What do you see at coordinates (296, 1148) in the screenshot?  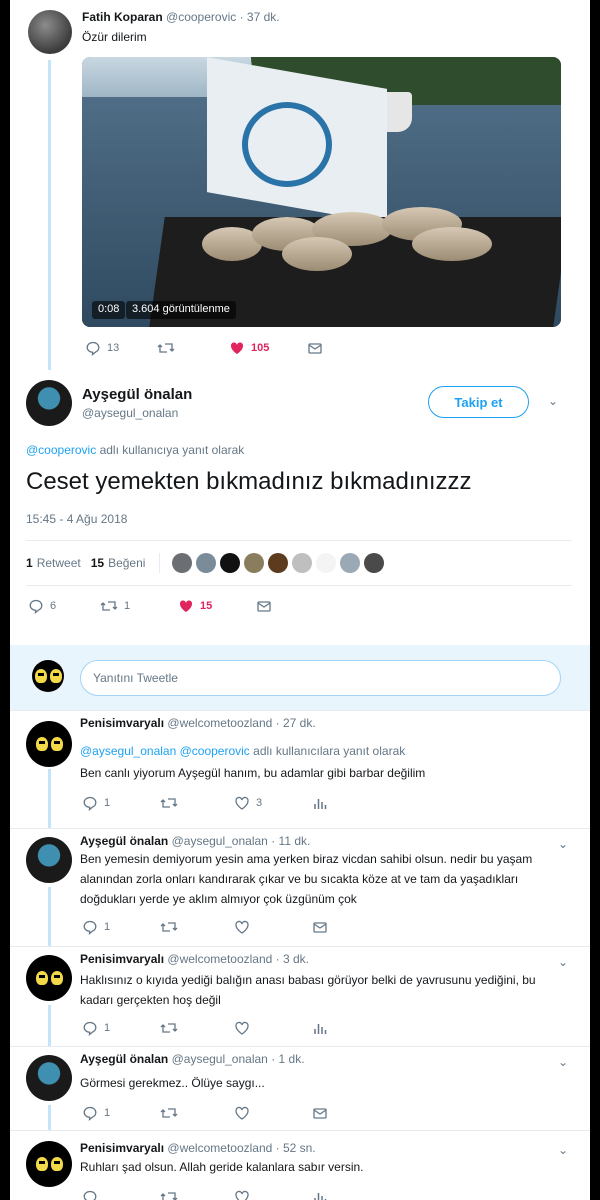 I see `tweet-time: · 52 sn.` at bounding box center [296, 1148].